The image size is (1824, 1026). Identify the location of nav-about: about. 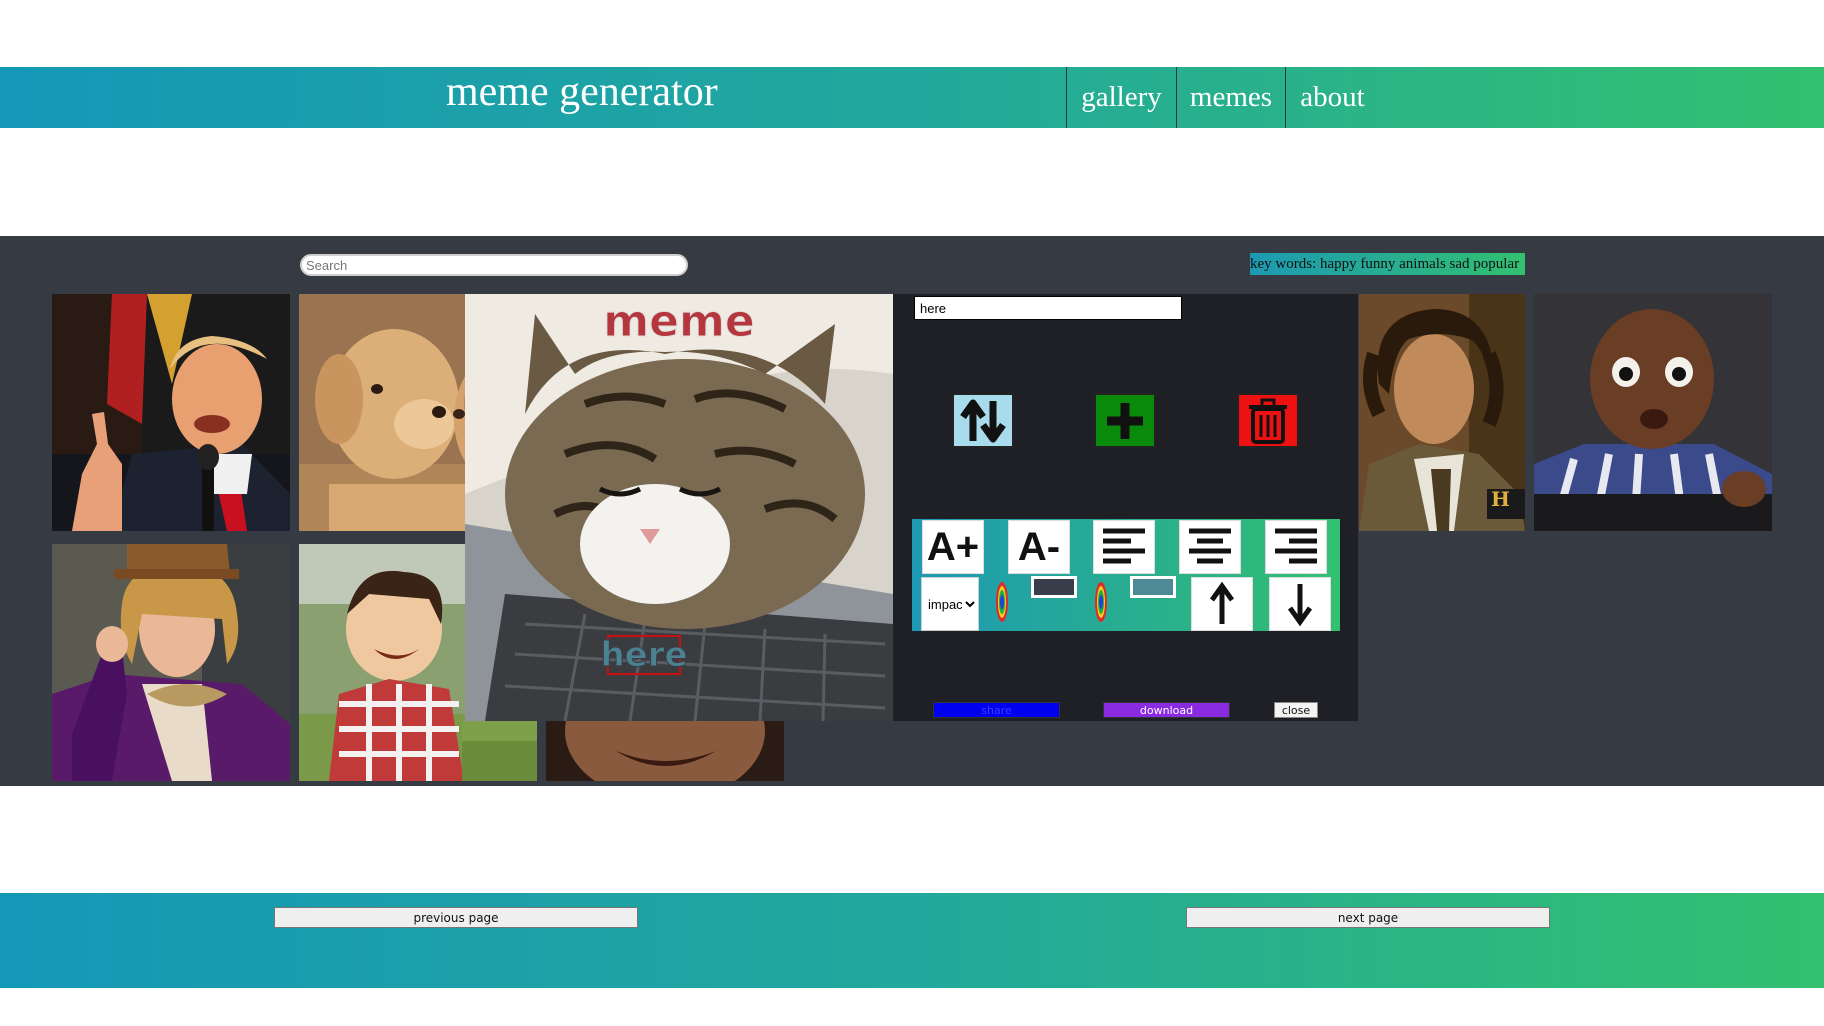
(1332, 97).